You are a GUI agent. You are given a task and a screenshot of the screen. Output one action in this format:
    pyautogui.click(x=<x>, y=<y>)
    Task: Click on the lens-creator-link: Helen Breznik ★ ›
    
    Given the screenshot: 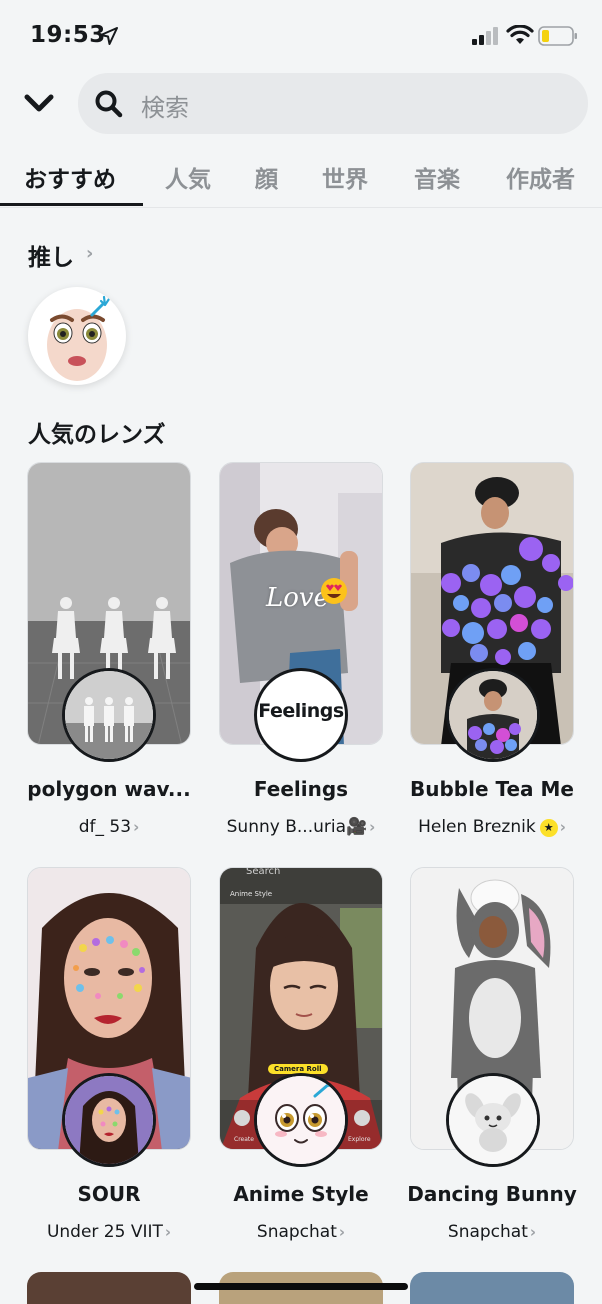 What is the action you would take?
    pyautogui.click(x=492, y=827)
    